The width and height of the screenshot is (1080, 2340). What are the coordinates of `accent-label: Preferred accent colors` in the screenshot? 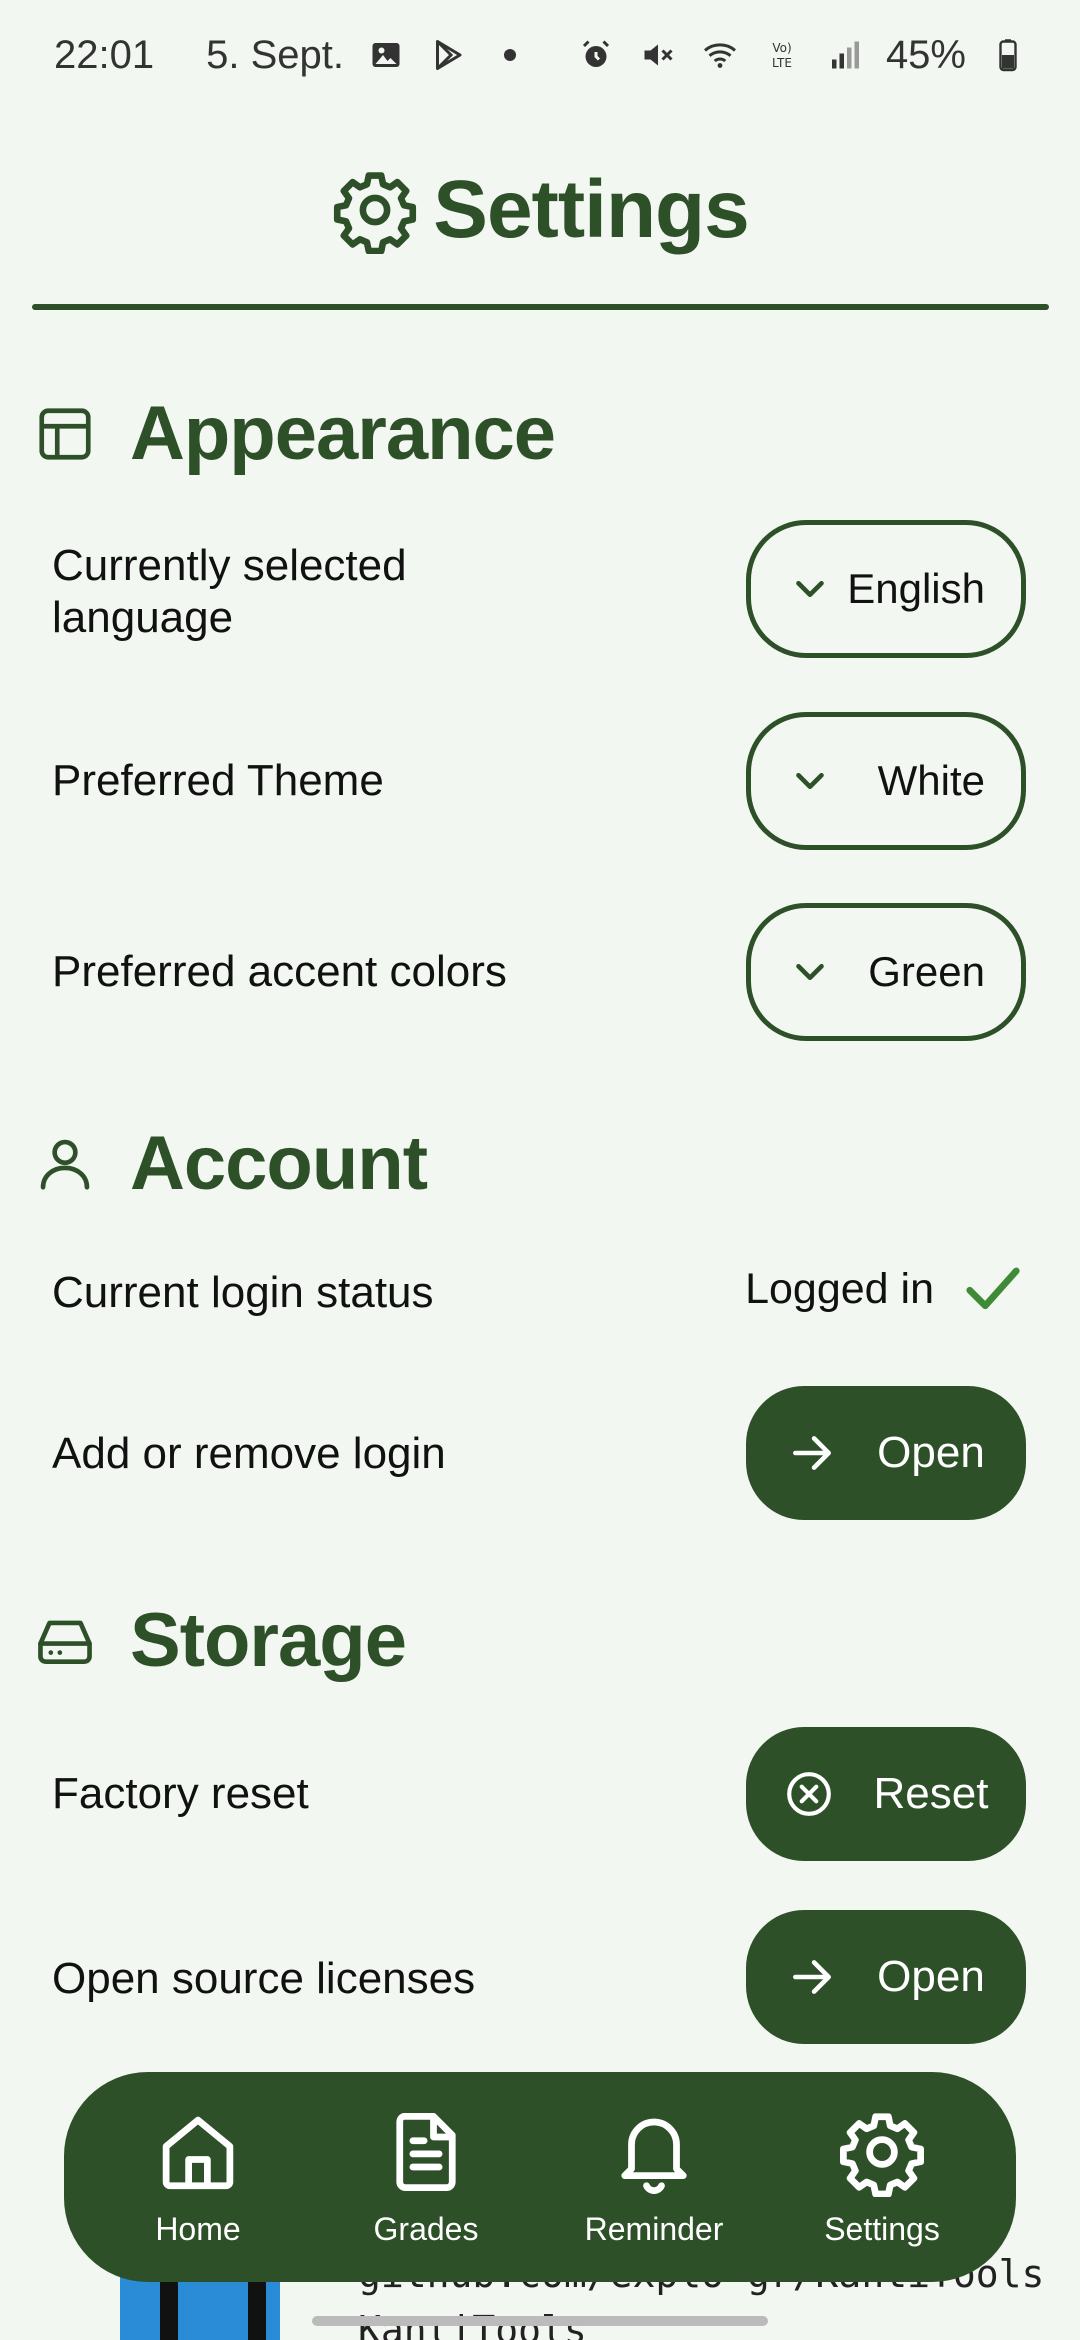 It's located at (279, 971).